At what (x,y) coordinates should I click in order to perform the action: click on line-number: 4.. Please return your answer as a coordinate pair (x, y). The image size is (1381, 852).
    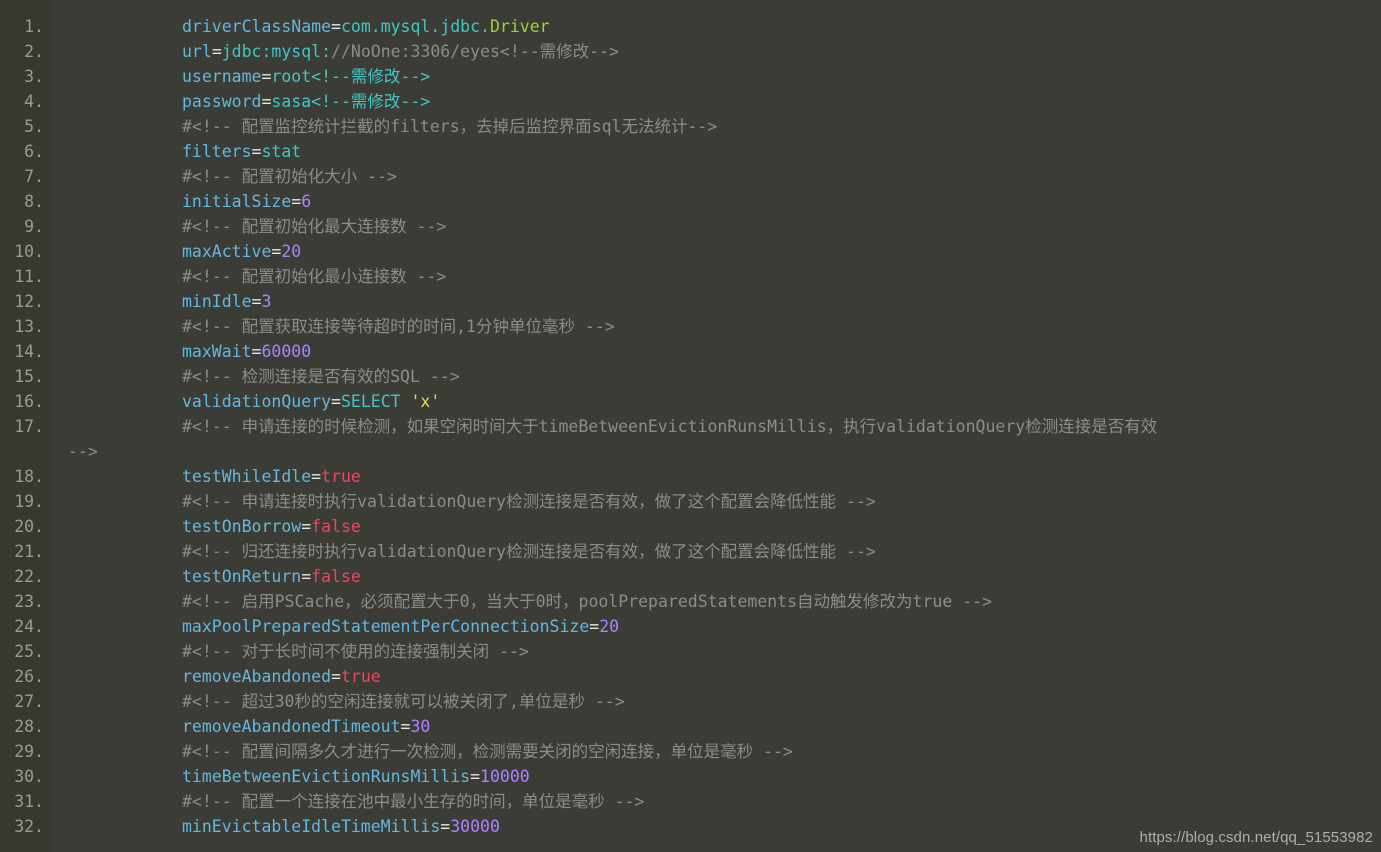
    Looking at the image, I should click on (34, 101).